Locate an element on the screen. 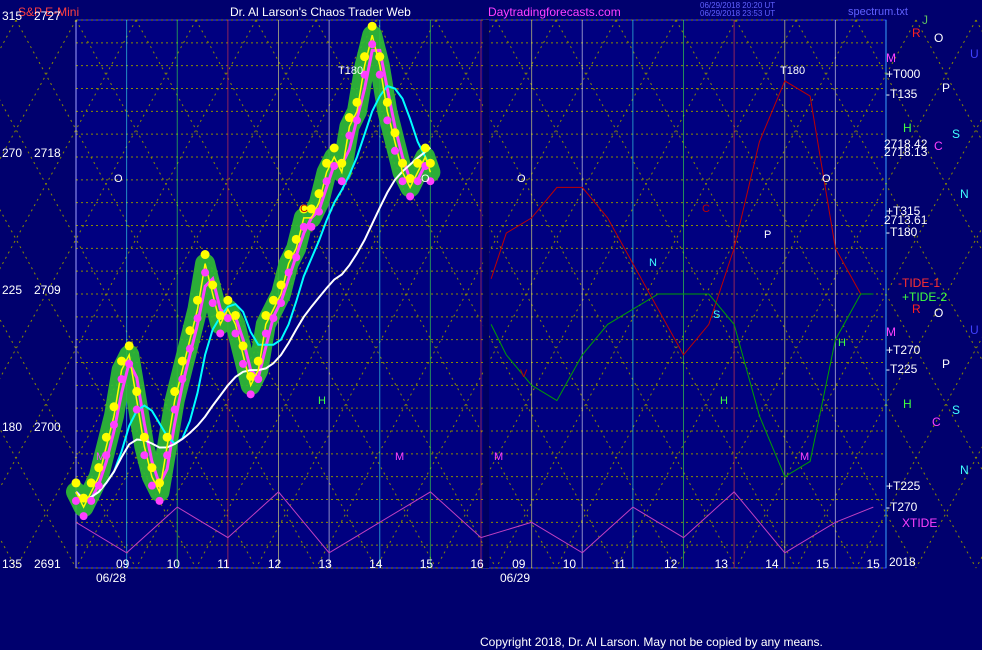 The width and height of the screenshot is (982, 650). planet-j: J is located at coordinates (925, 20).